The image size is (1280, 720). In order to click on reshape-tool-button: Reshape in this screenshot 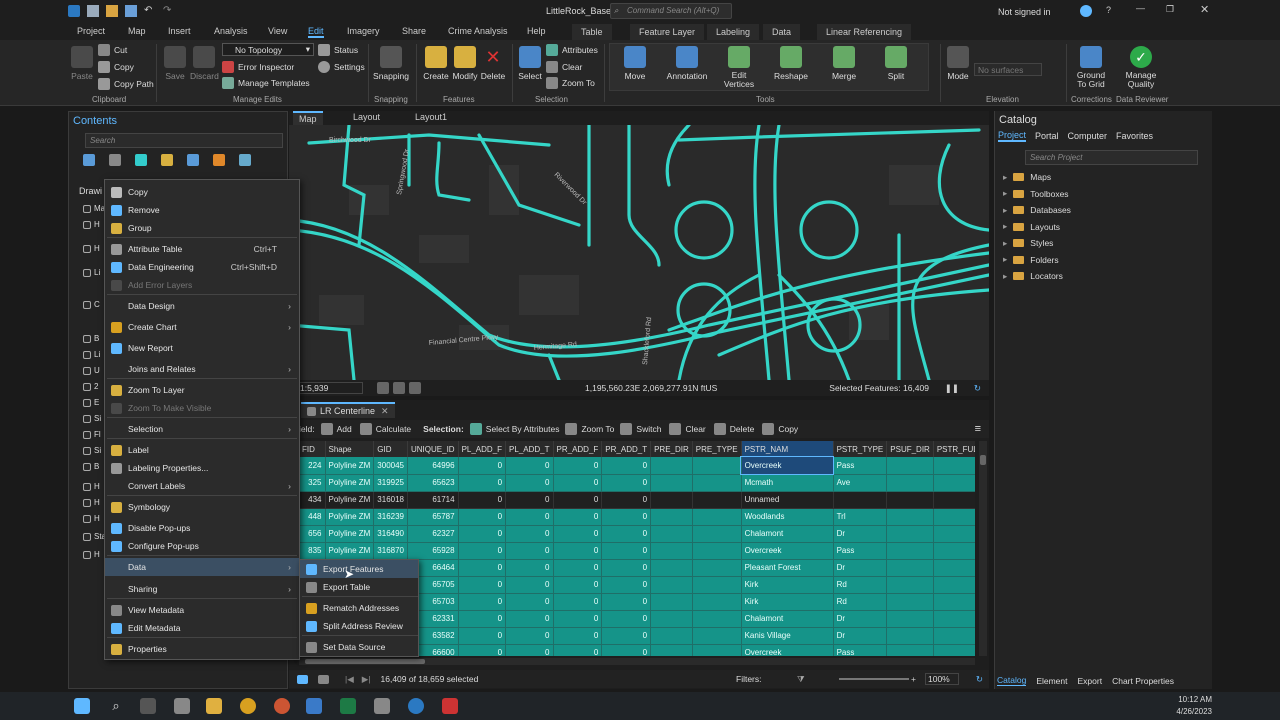, I will do `click(791, 63)`.